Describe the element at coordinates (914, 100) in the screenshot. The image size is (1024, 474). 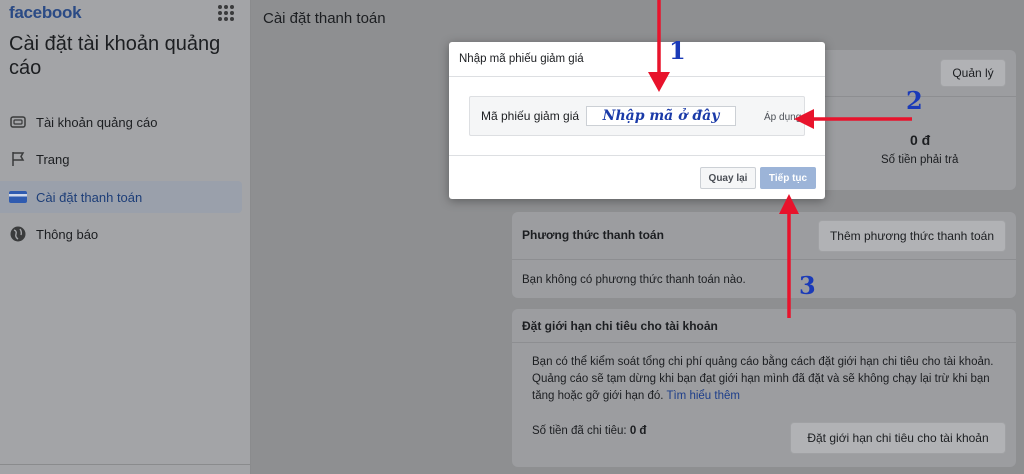
I see `step-2-label: 2` at that location.